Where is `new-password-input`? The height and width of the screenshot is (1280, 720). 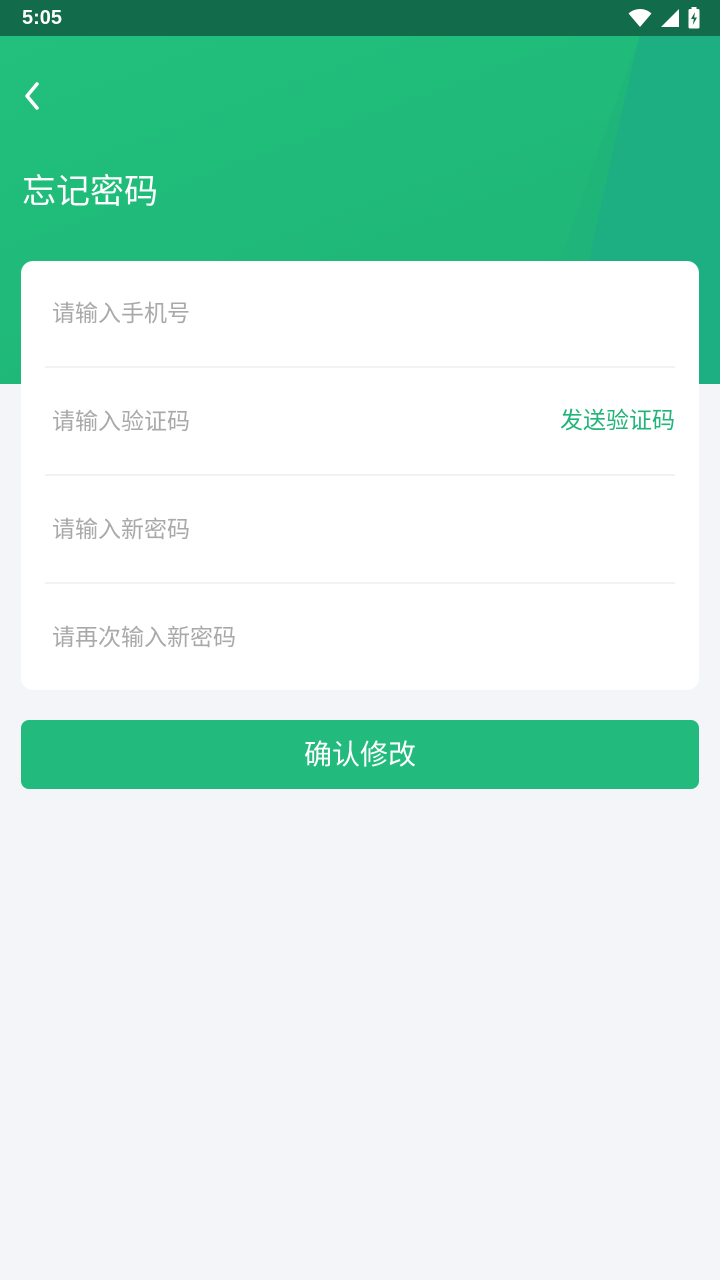
new-password-input is located at coordinates (292, 529).